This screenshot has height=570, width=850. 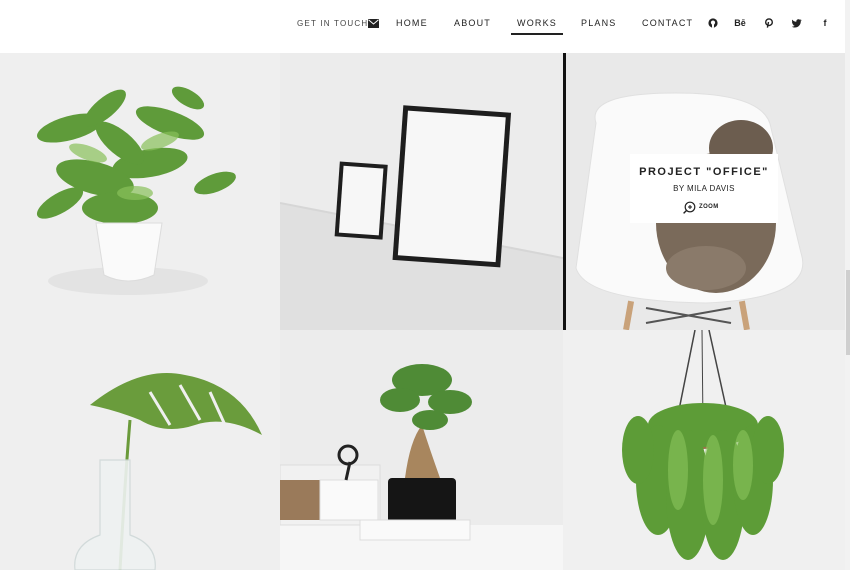 I want to click on monstera-vase-image, so click(x=140, y=450).